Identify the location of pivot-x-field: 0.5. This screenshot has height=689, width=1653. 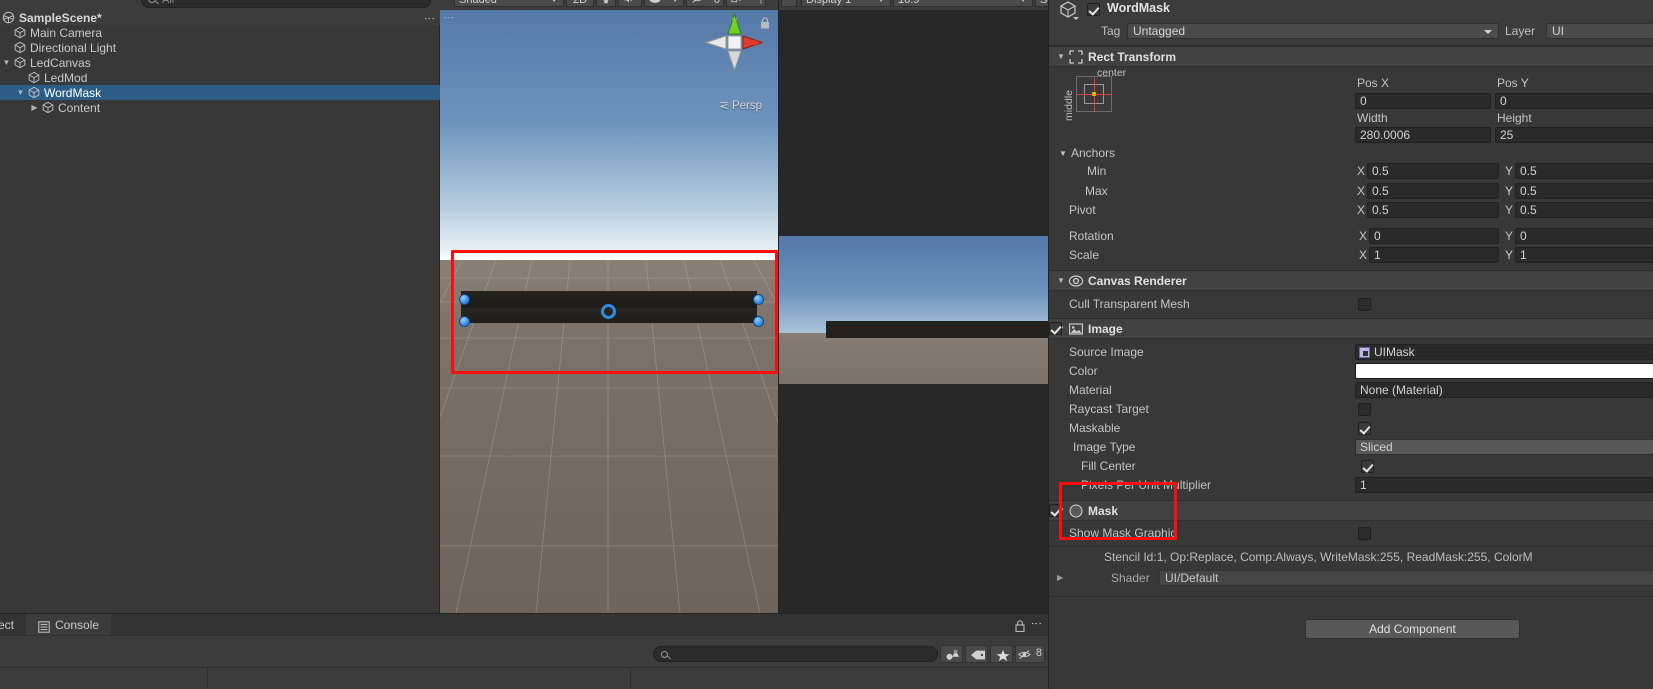
(1433, 210).